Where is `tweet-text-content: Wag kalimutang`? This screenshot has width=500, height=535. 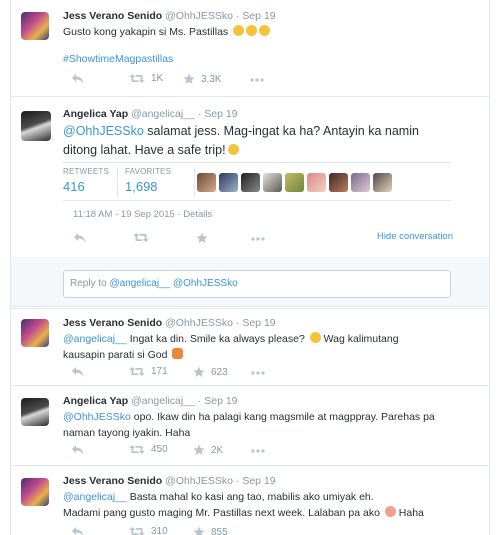
tweet-text-content: Wag kalimutang is located at coordinates (359, 339).